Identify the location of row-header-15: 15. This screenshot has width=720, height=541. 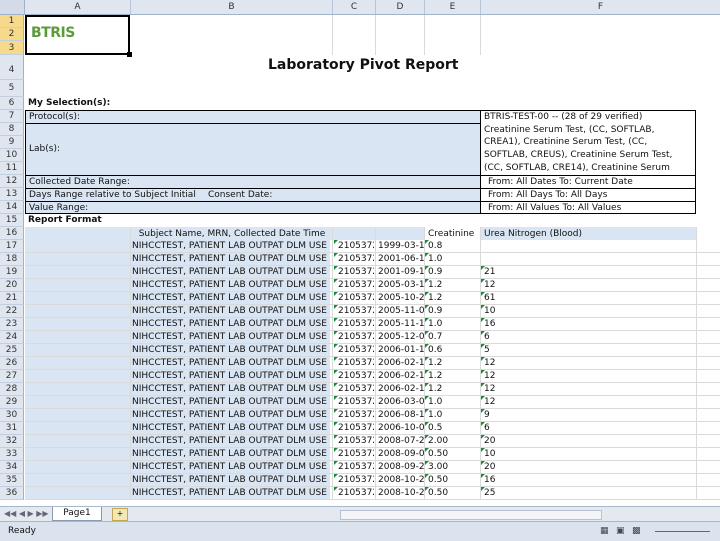
(12, 220).